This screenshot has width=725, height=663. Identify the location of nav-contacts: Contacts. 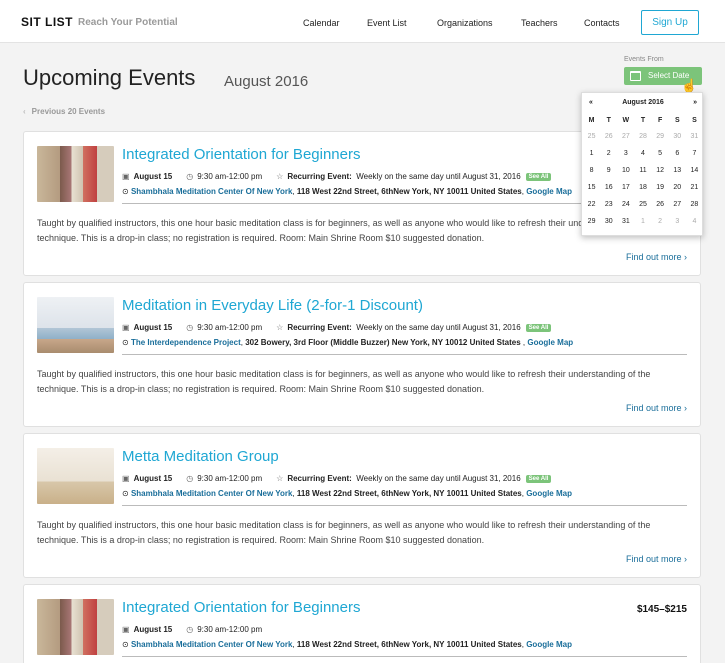
(602, 23).